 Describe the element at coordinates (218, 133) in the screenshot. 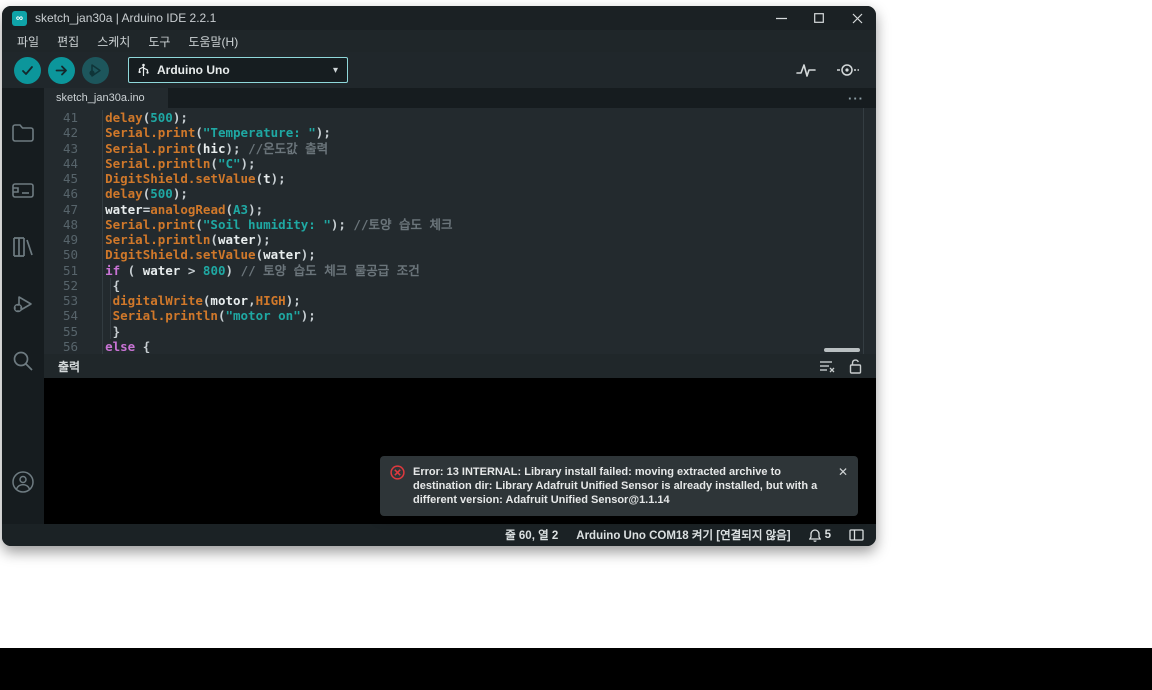

I see `code-text: Serial.print("Temperature: ");` at that location.